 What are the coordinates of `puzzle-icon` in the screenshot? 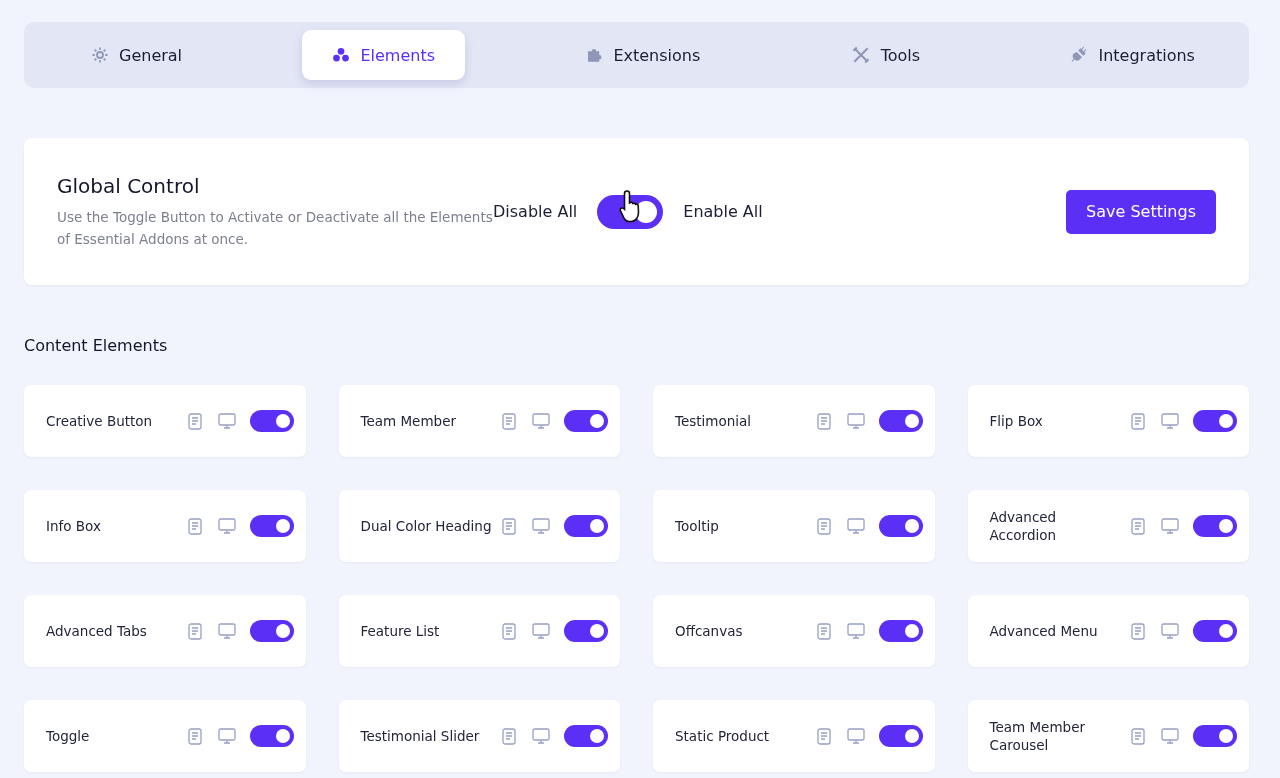 It's located at (594, 55).